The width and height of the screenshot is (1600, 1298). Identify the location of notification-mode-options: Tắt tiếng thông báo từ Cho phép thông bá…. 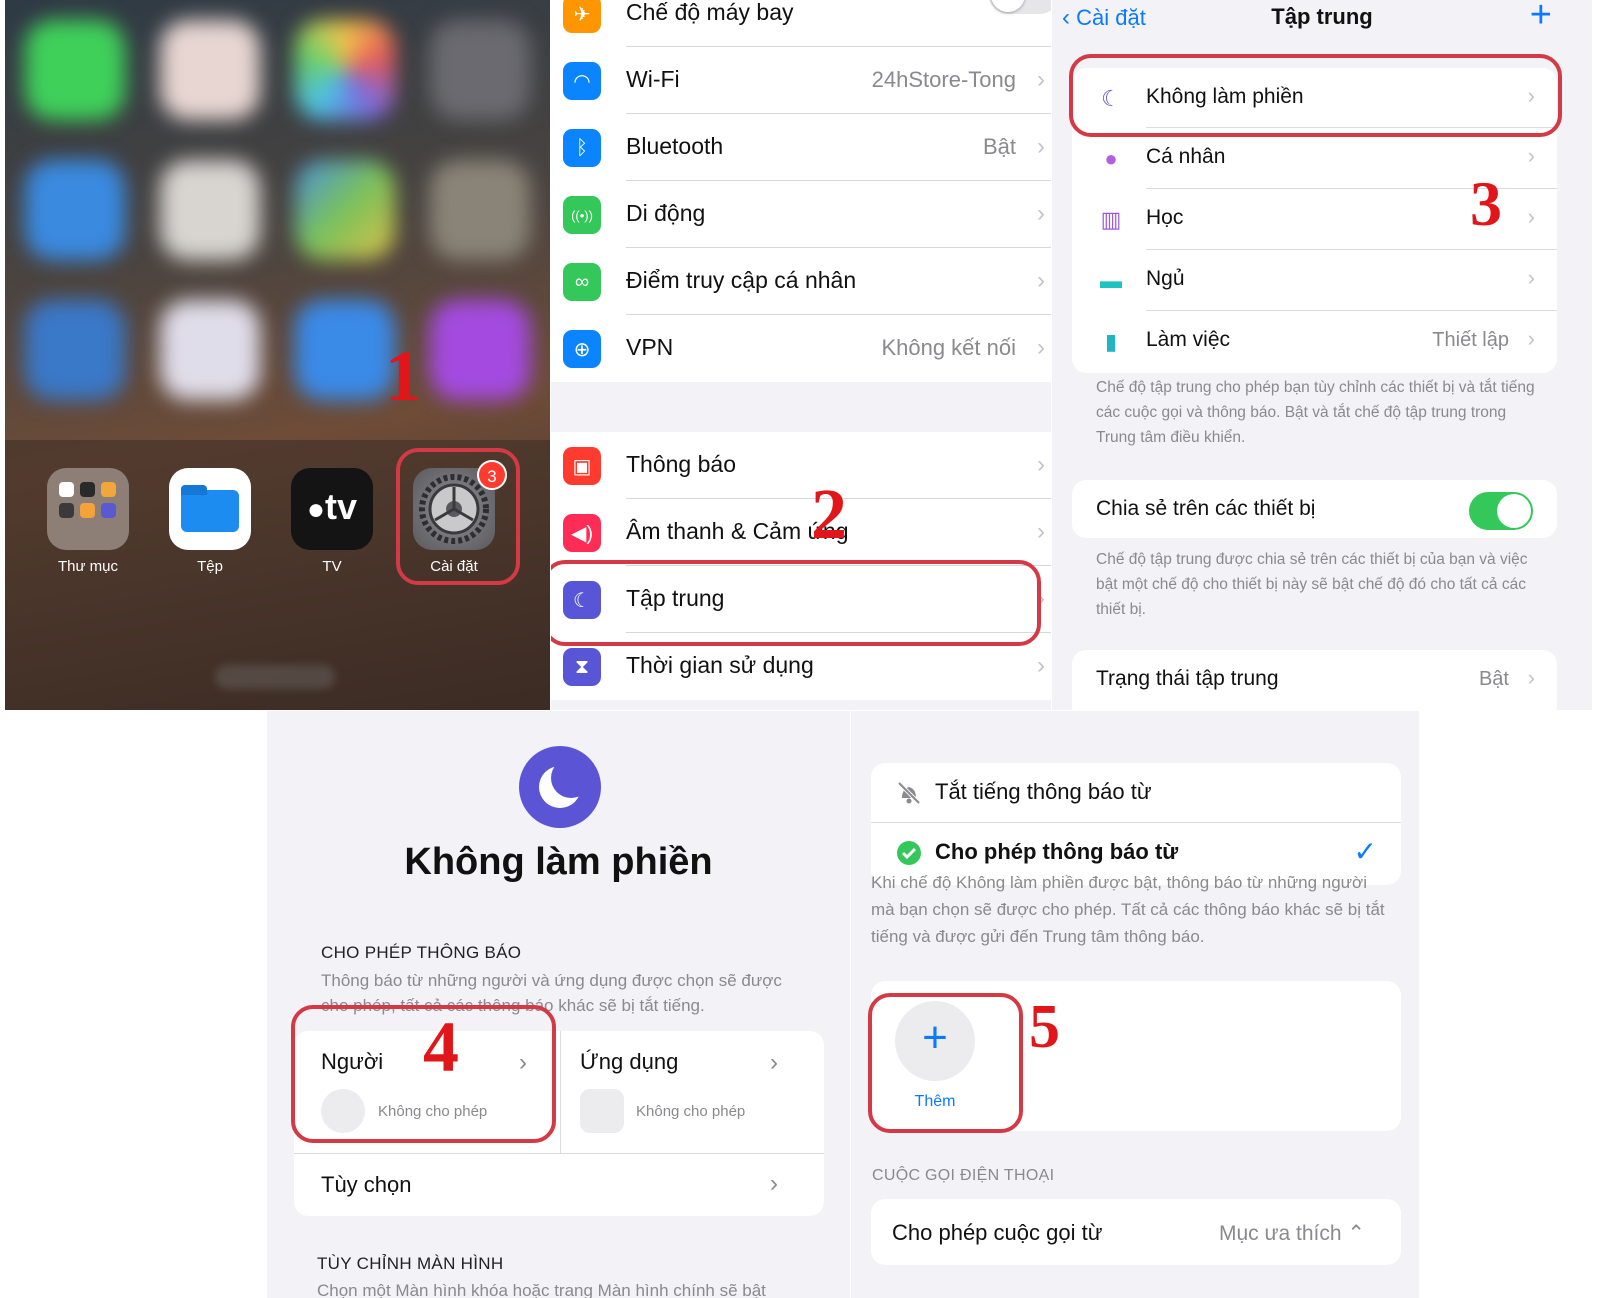
(1136, 824).